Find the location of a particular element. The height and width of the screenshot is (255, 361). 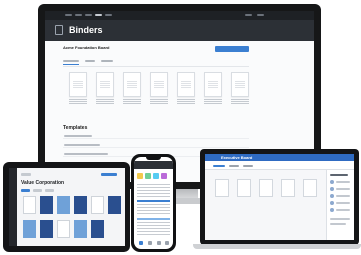

tablet-action-button is located at coordinates (109, 174).